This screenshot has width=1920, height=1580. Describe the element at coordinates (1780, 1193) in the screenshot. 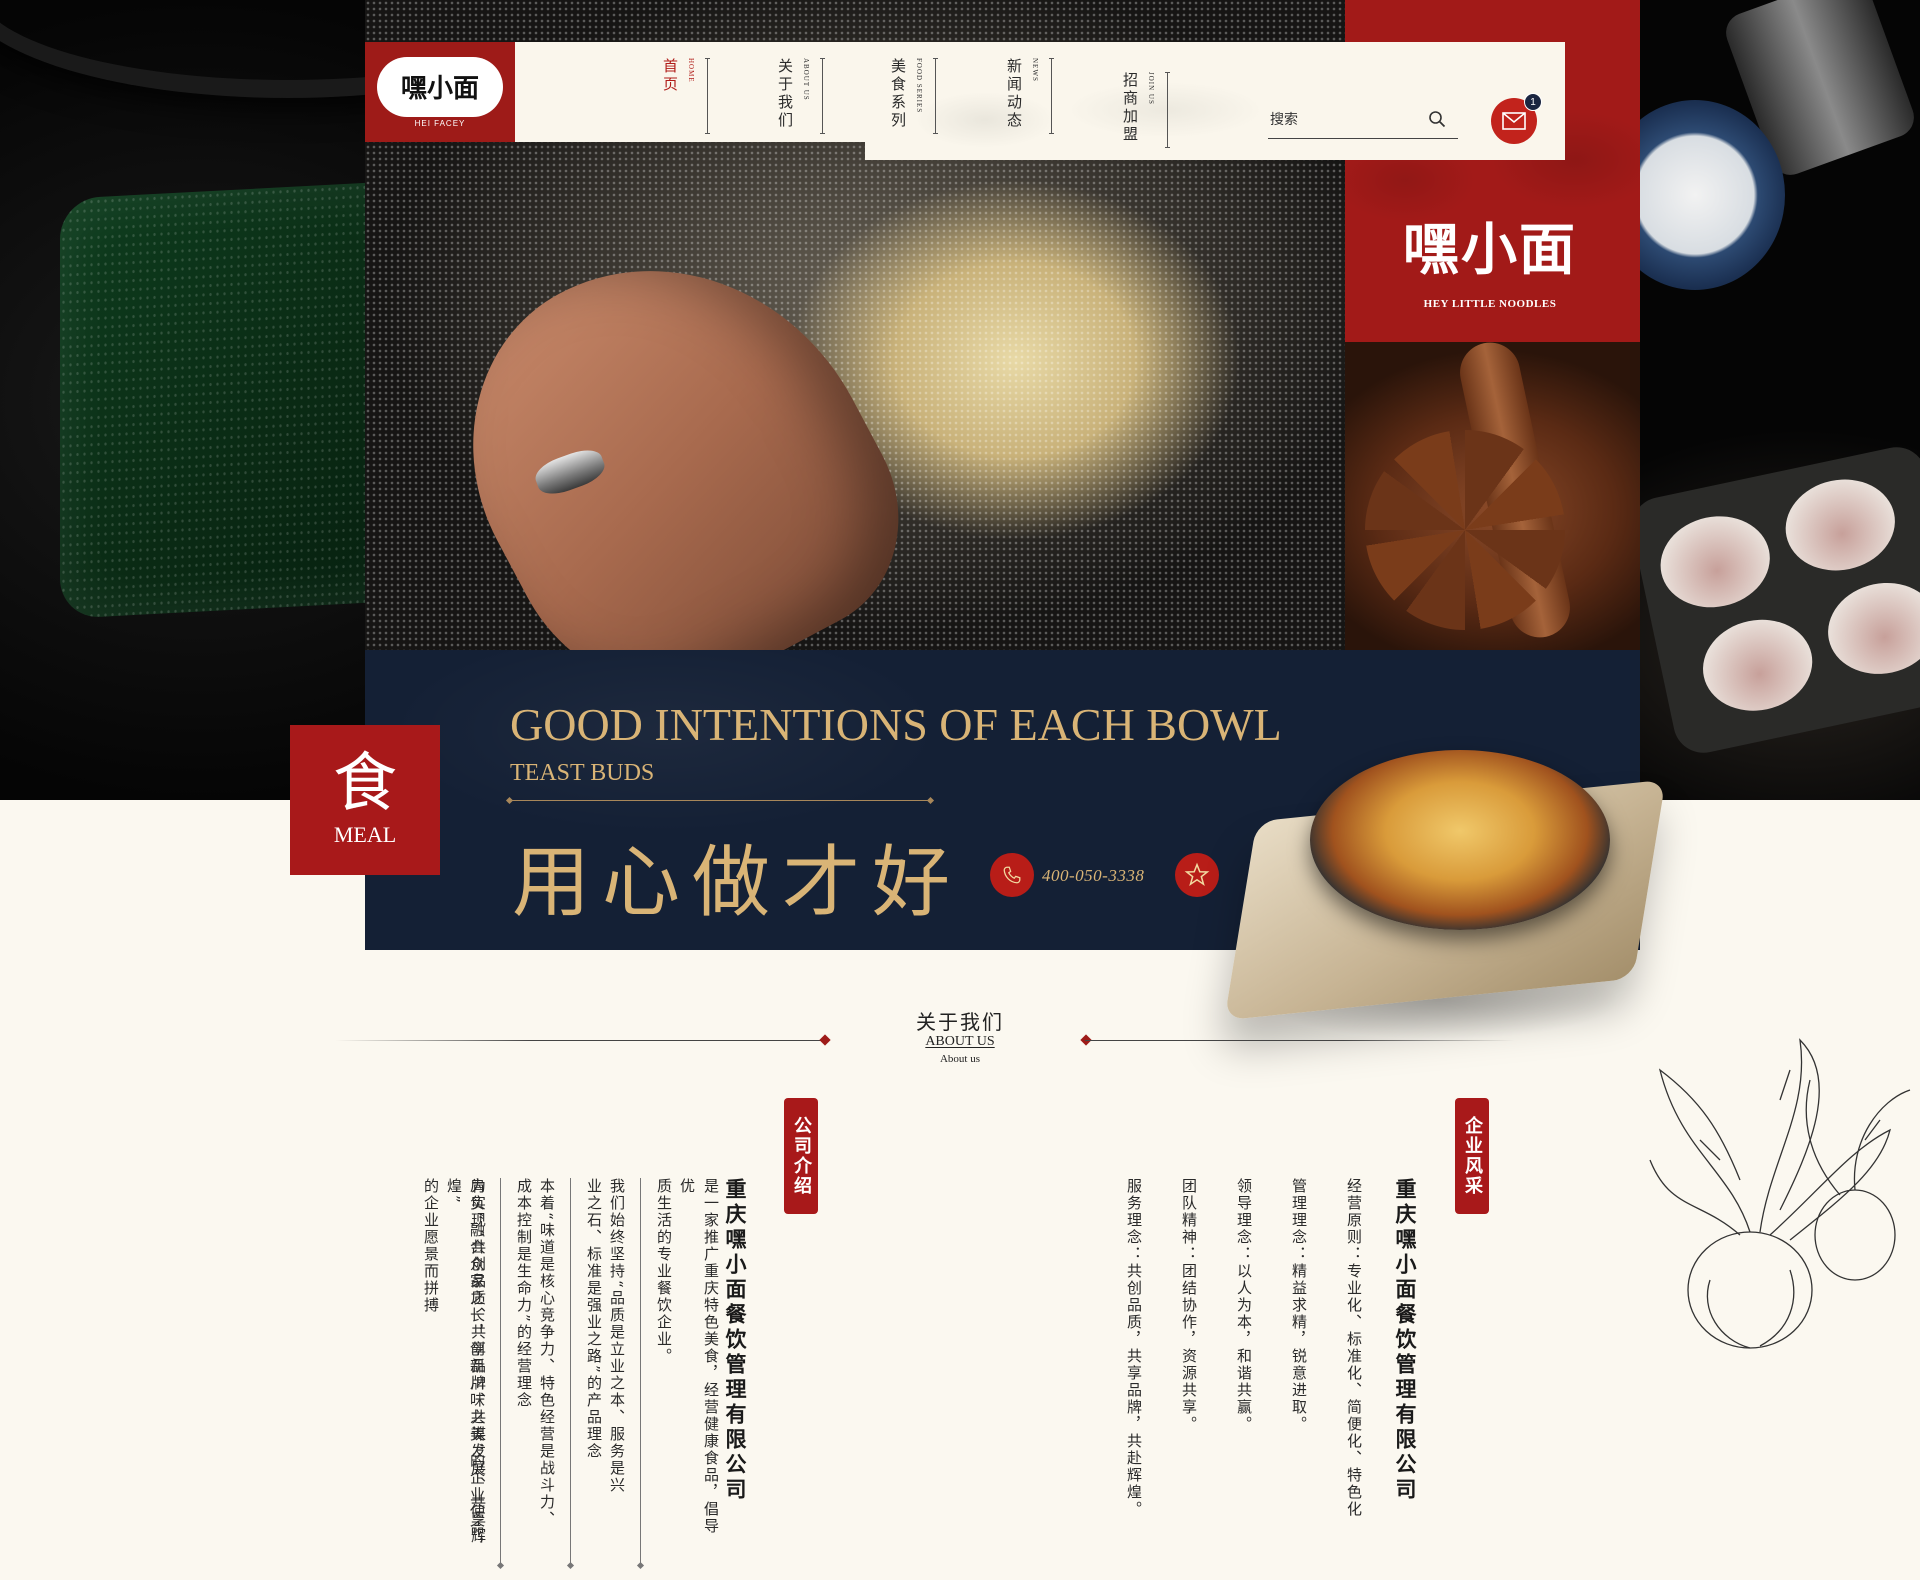

I see `kohlrabi-sketch-illustration` at that location.